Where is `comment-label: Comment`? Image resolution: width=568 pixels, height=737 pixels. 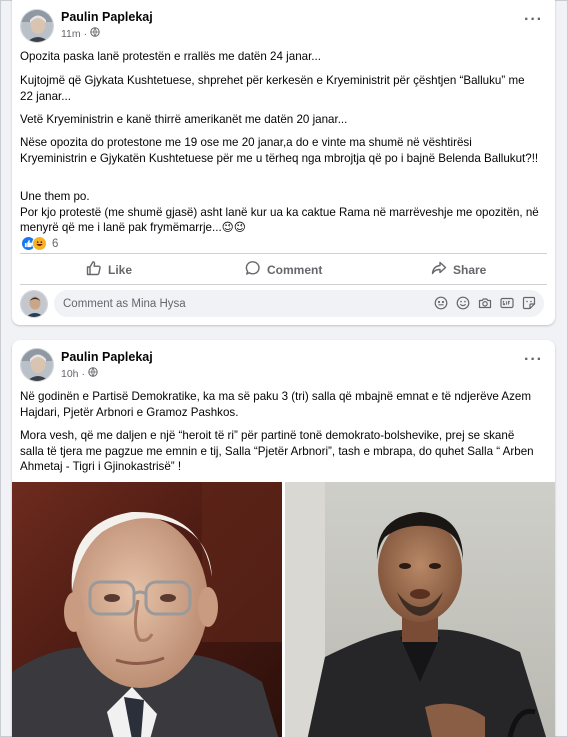
comment-label: Comment is located at coordinates (295, 269).